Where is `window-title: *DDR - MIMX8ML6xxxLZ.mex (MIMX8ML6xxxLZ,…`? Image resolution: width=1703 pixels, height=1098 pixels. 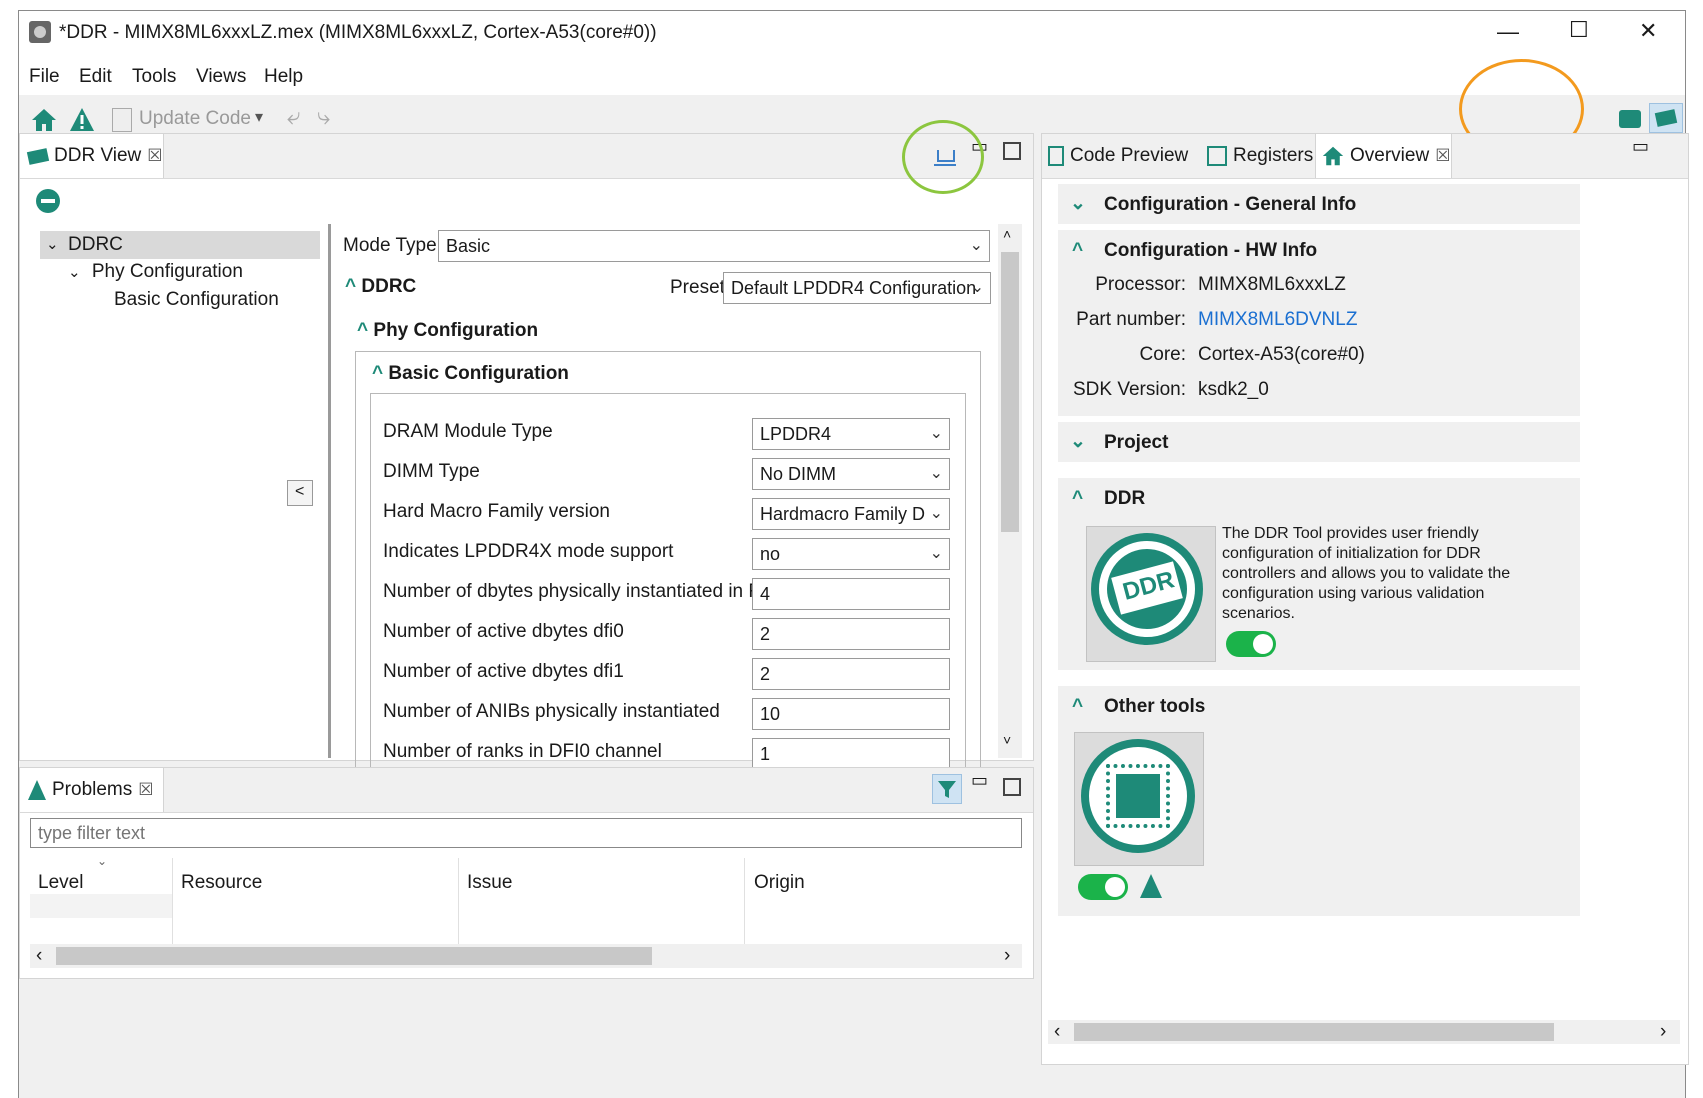 window-title: *DDR - MIMX8ML6xxxLZ.mex (MIMX8ML6xxxLZ,… is located at coordinates (358, 32).